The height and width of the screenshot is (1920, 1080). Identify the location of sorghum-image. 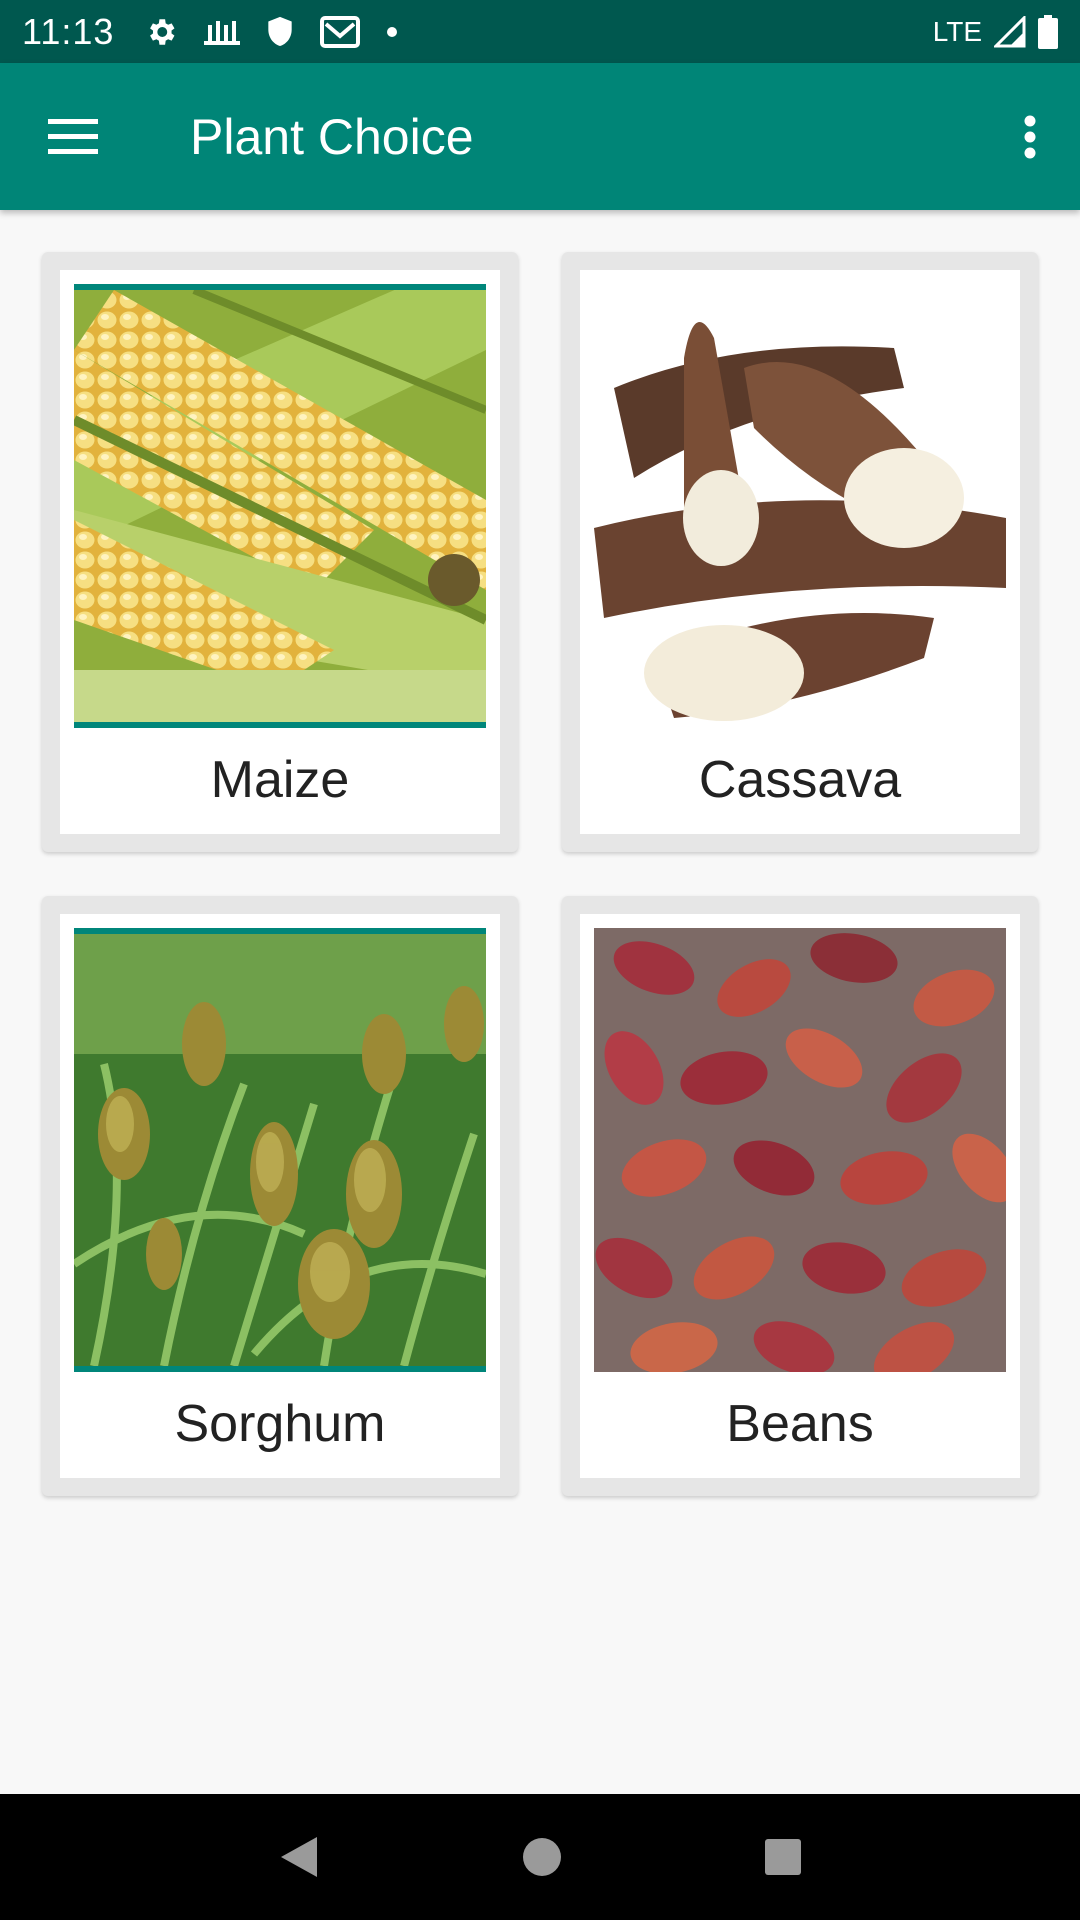
(280, 1150).